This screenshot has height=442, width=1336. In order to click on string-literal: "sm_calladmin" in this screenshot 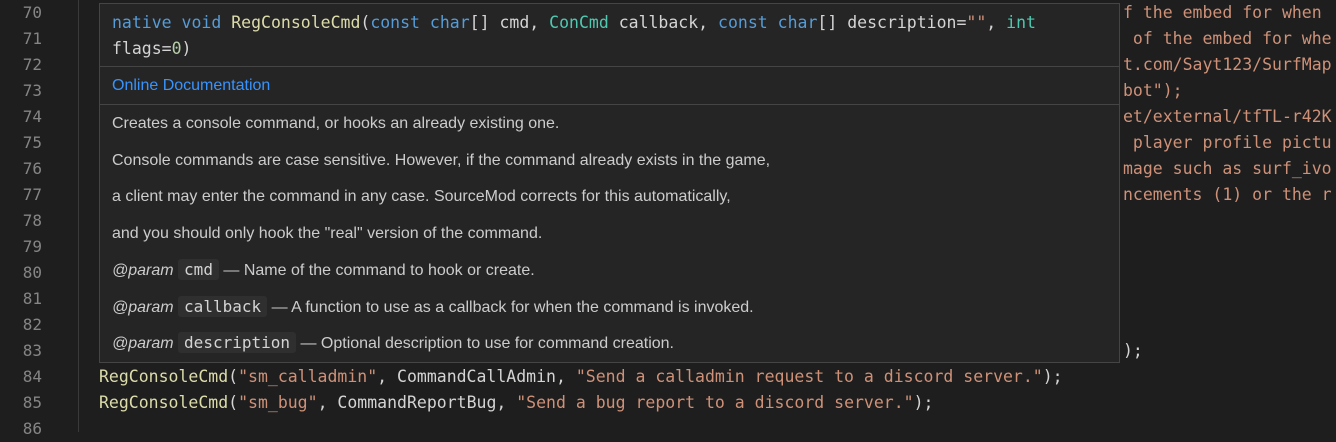, I will do `click(308, 376)`.